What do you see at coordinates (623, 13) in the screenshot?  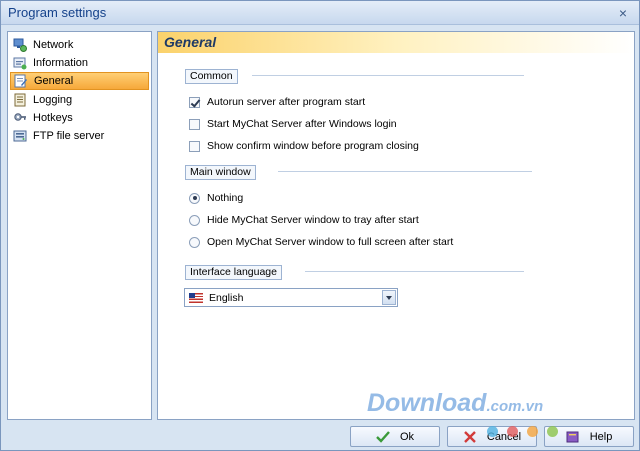 I see `close-icon: ×` at bounding box center [623, 13].